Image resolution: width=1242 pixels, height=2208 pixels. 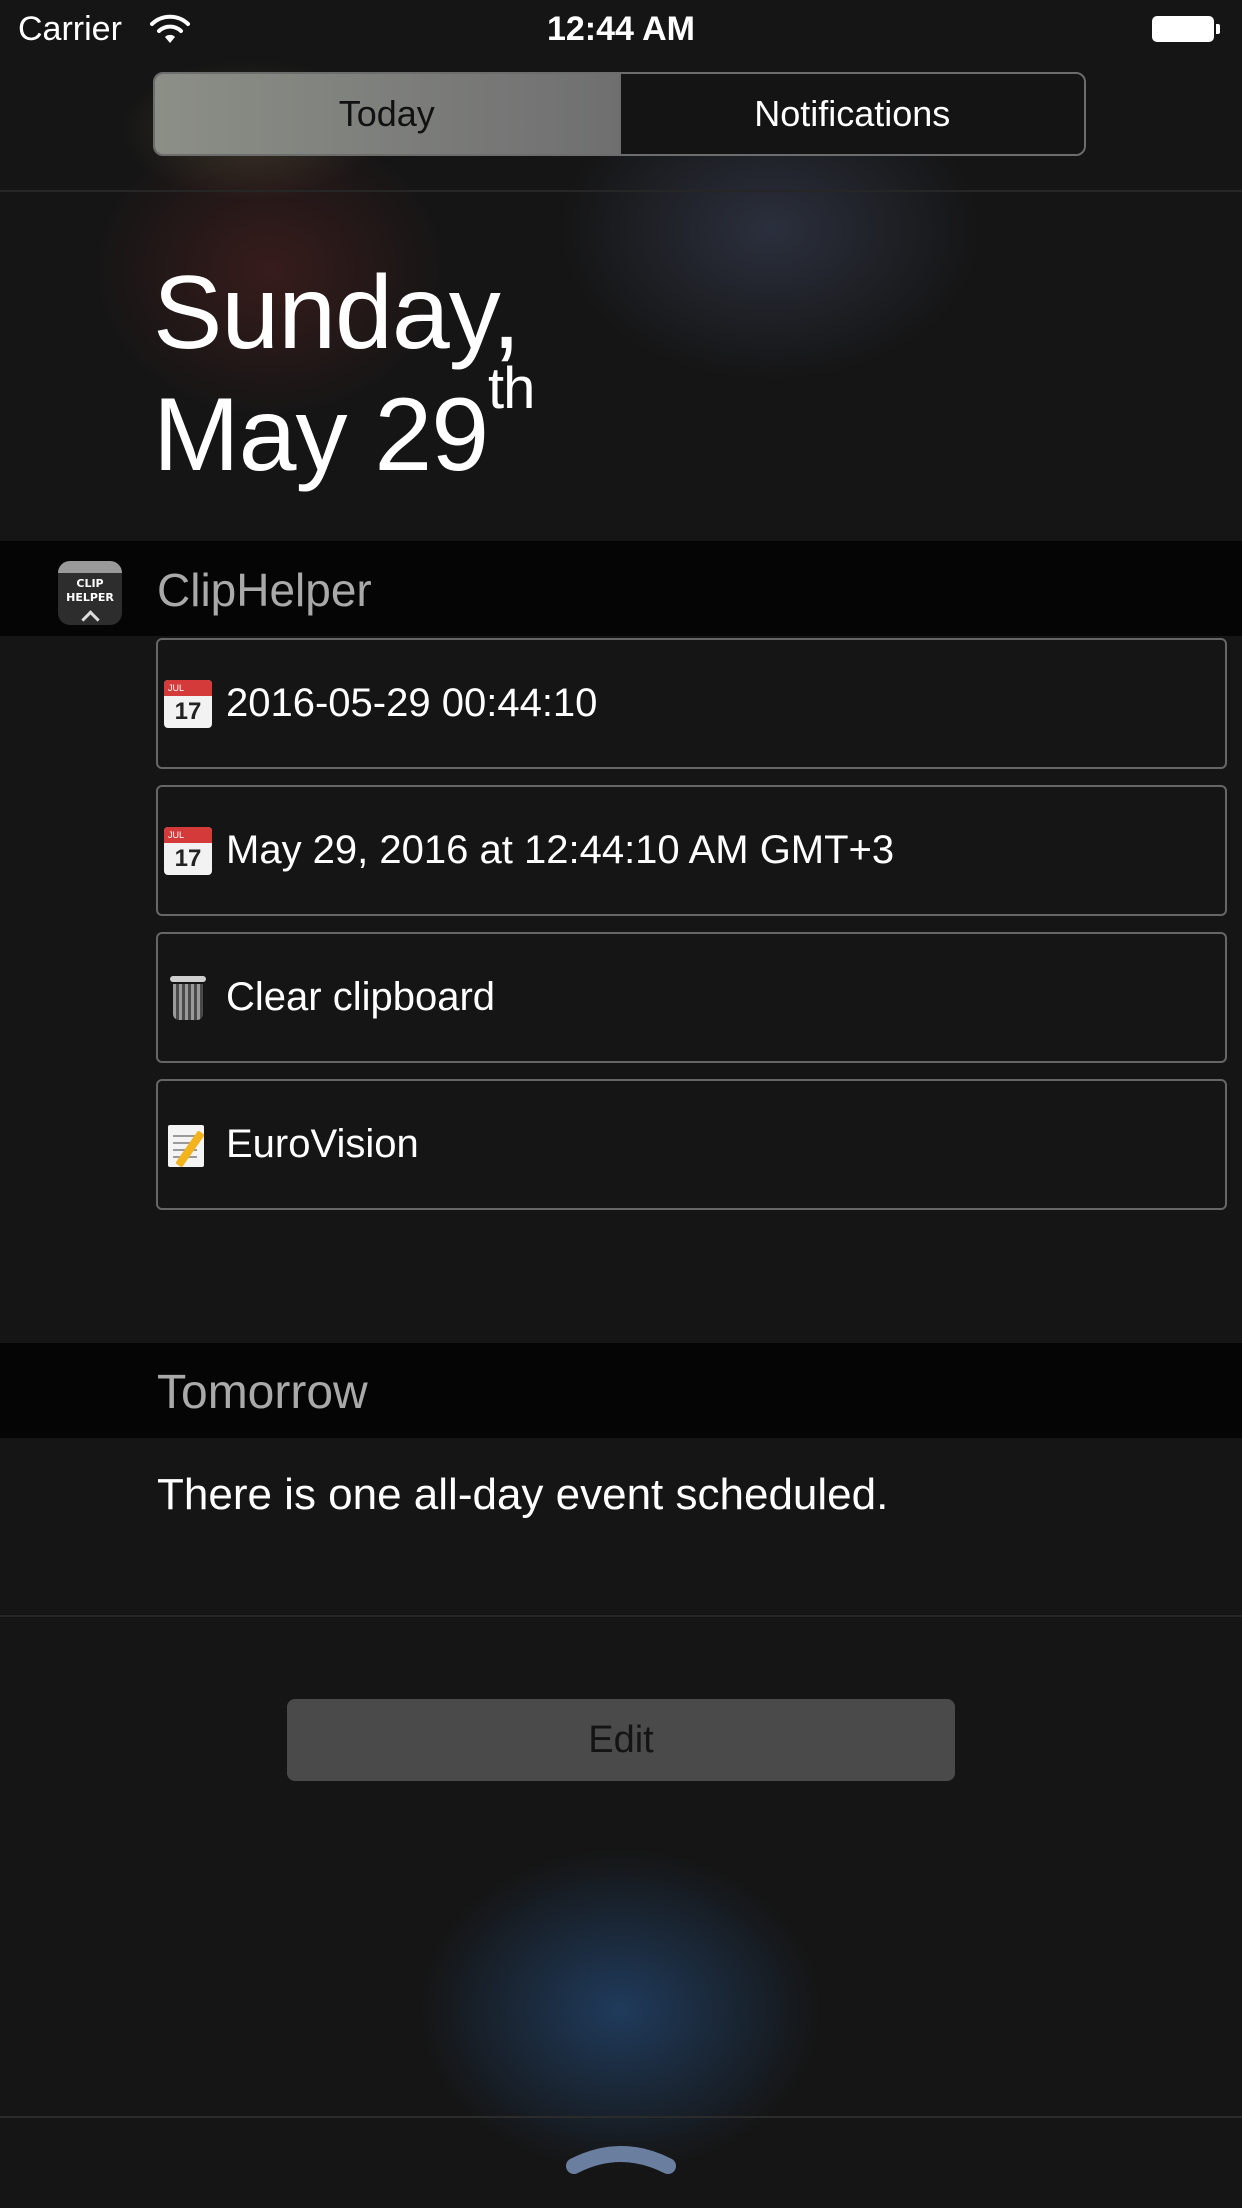 What do you see at coordinates (188, 998) in the screenshot?
I see `trash-icon` at bounding box center [188, 998].